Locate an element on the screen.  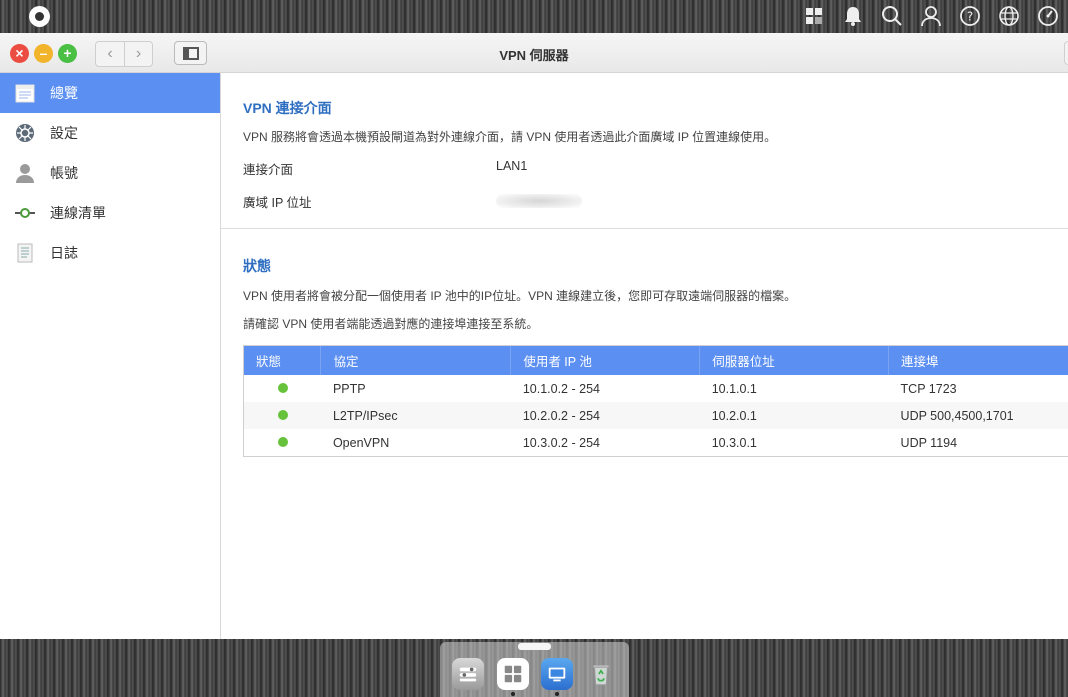
overview-icon is located at coordinates (25, 93).